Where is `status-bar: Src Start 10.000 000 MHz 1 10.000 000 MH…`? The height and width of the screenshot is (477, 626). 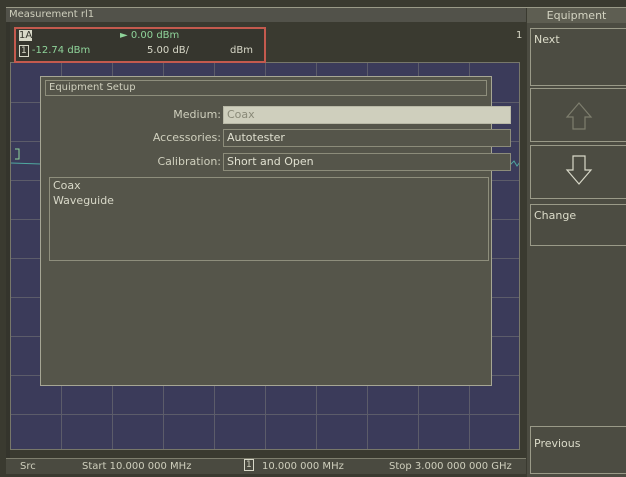
status-bar: Src Start 10.000 000 MHz 1 10.000 000 MH… is located at coordinates (266, 466).